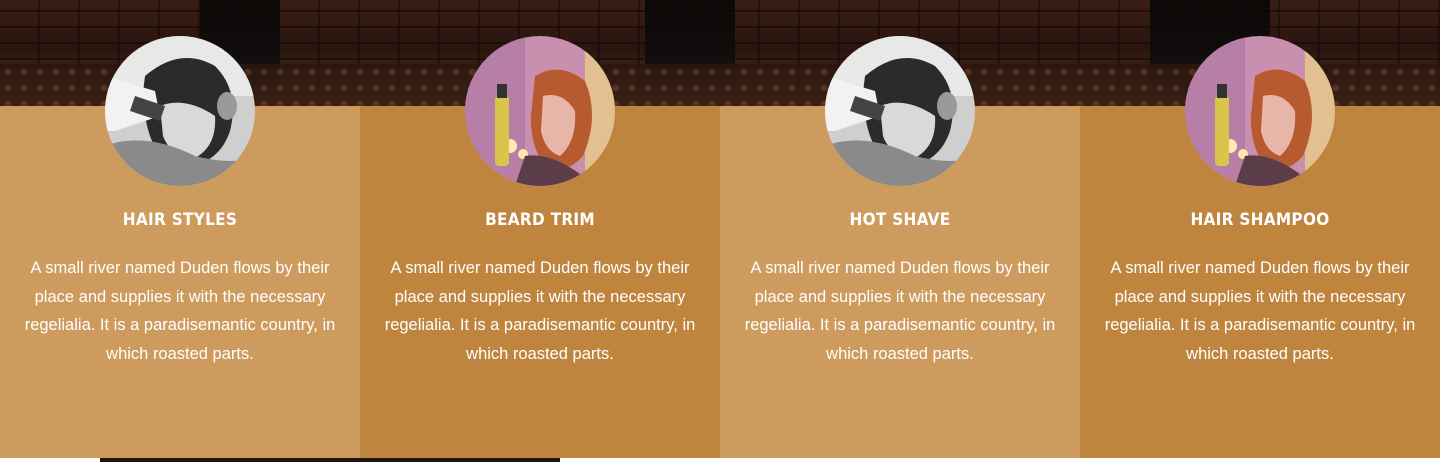 The width and height of the screenshot is (1440, 462). What do you see at coordinates (1260, 220) in the screenshot?
I see `service-title: HAIR SHAMPOO` at bounding box center [1260, 220].